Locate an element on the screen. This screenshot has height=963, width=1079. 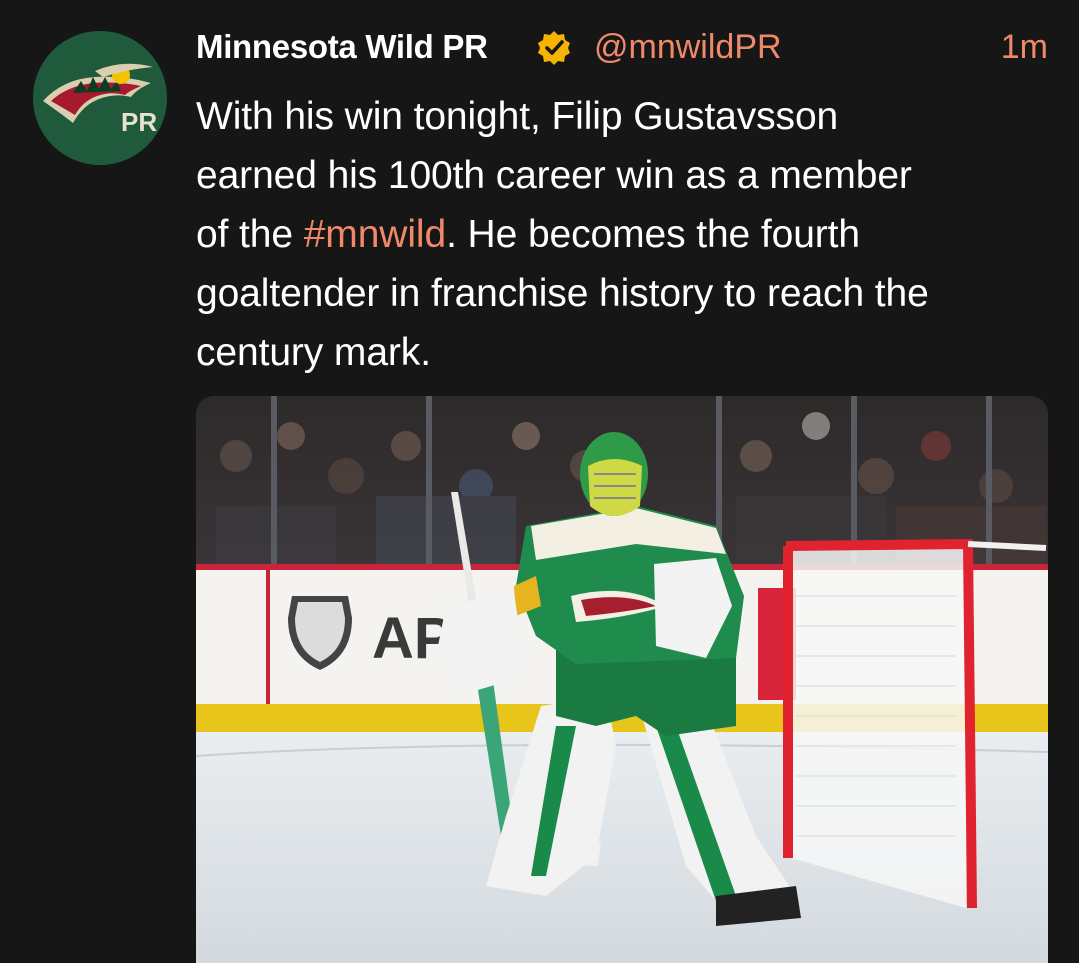
author-avatar: PR is located at coordinates (100, 98).